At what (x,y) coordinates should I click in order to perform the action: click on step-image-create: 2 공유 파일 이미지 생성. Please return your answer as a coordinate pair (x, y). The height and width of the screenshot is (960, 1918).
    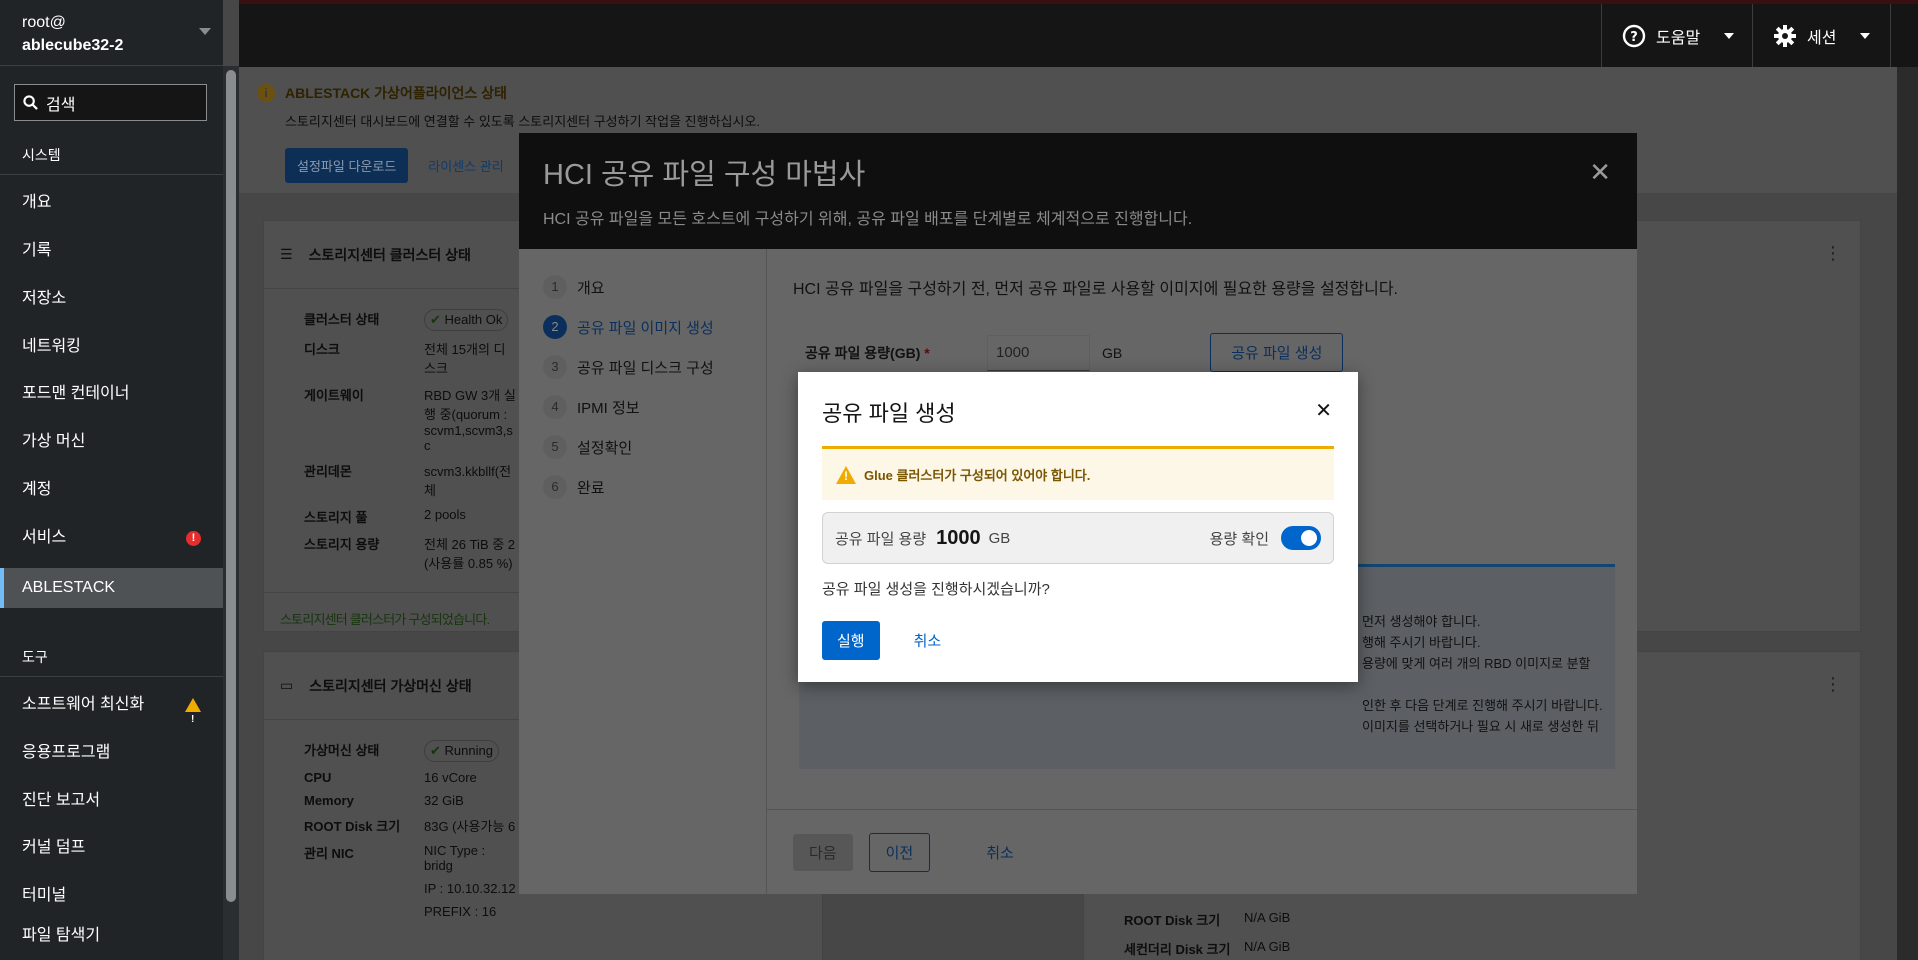
    Looking at the image, I should click on (642, 327).